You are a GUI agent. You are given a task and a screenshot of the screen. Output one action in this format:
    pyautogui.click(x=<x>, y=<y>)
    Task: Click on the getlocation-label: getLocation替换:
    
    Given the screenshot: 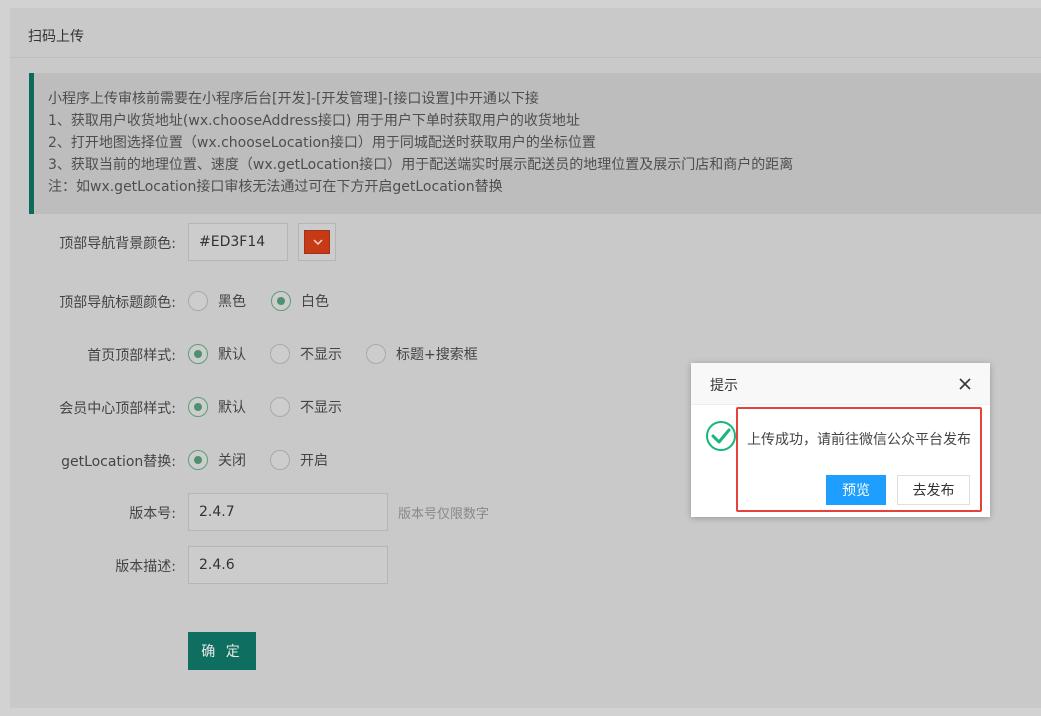 What is the action you would take?
    pyautogui.click(x=118, y=462)
    